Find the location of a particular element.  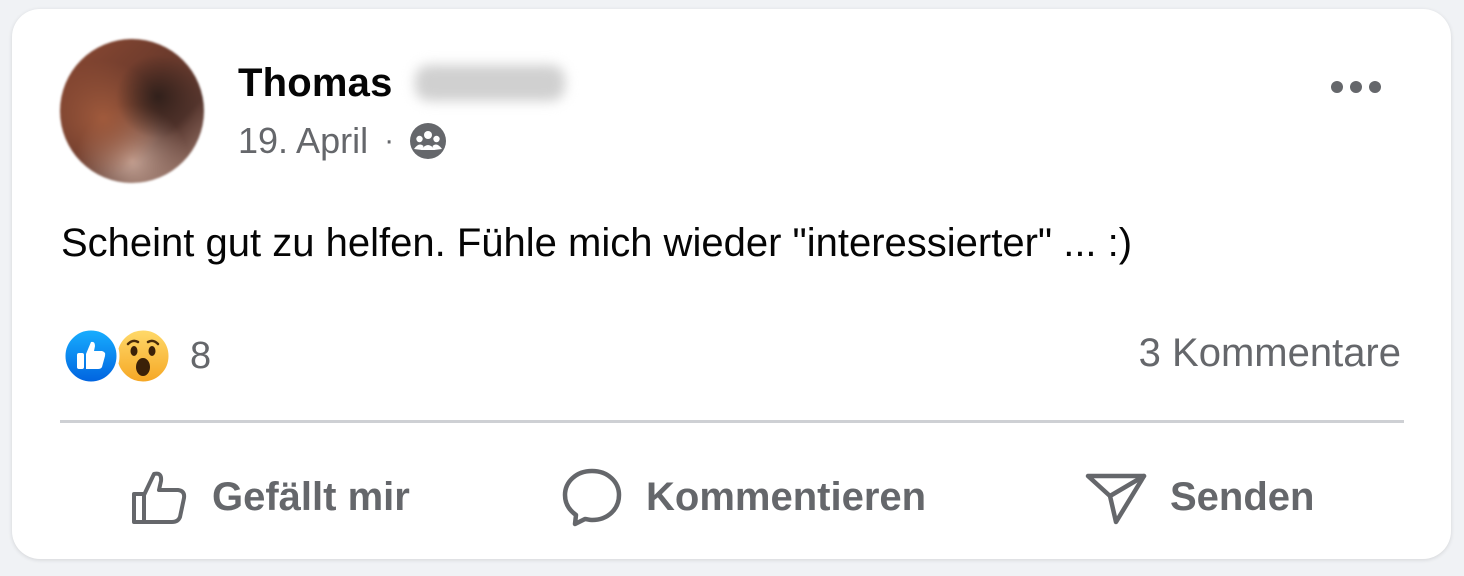

author-surname-redacted is located at coordinates (489, 83).